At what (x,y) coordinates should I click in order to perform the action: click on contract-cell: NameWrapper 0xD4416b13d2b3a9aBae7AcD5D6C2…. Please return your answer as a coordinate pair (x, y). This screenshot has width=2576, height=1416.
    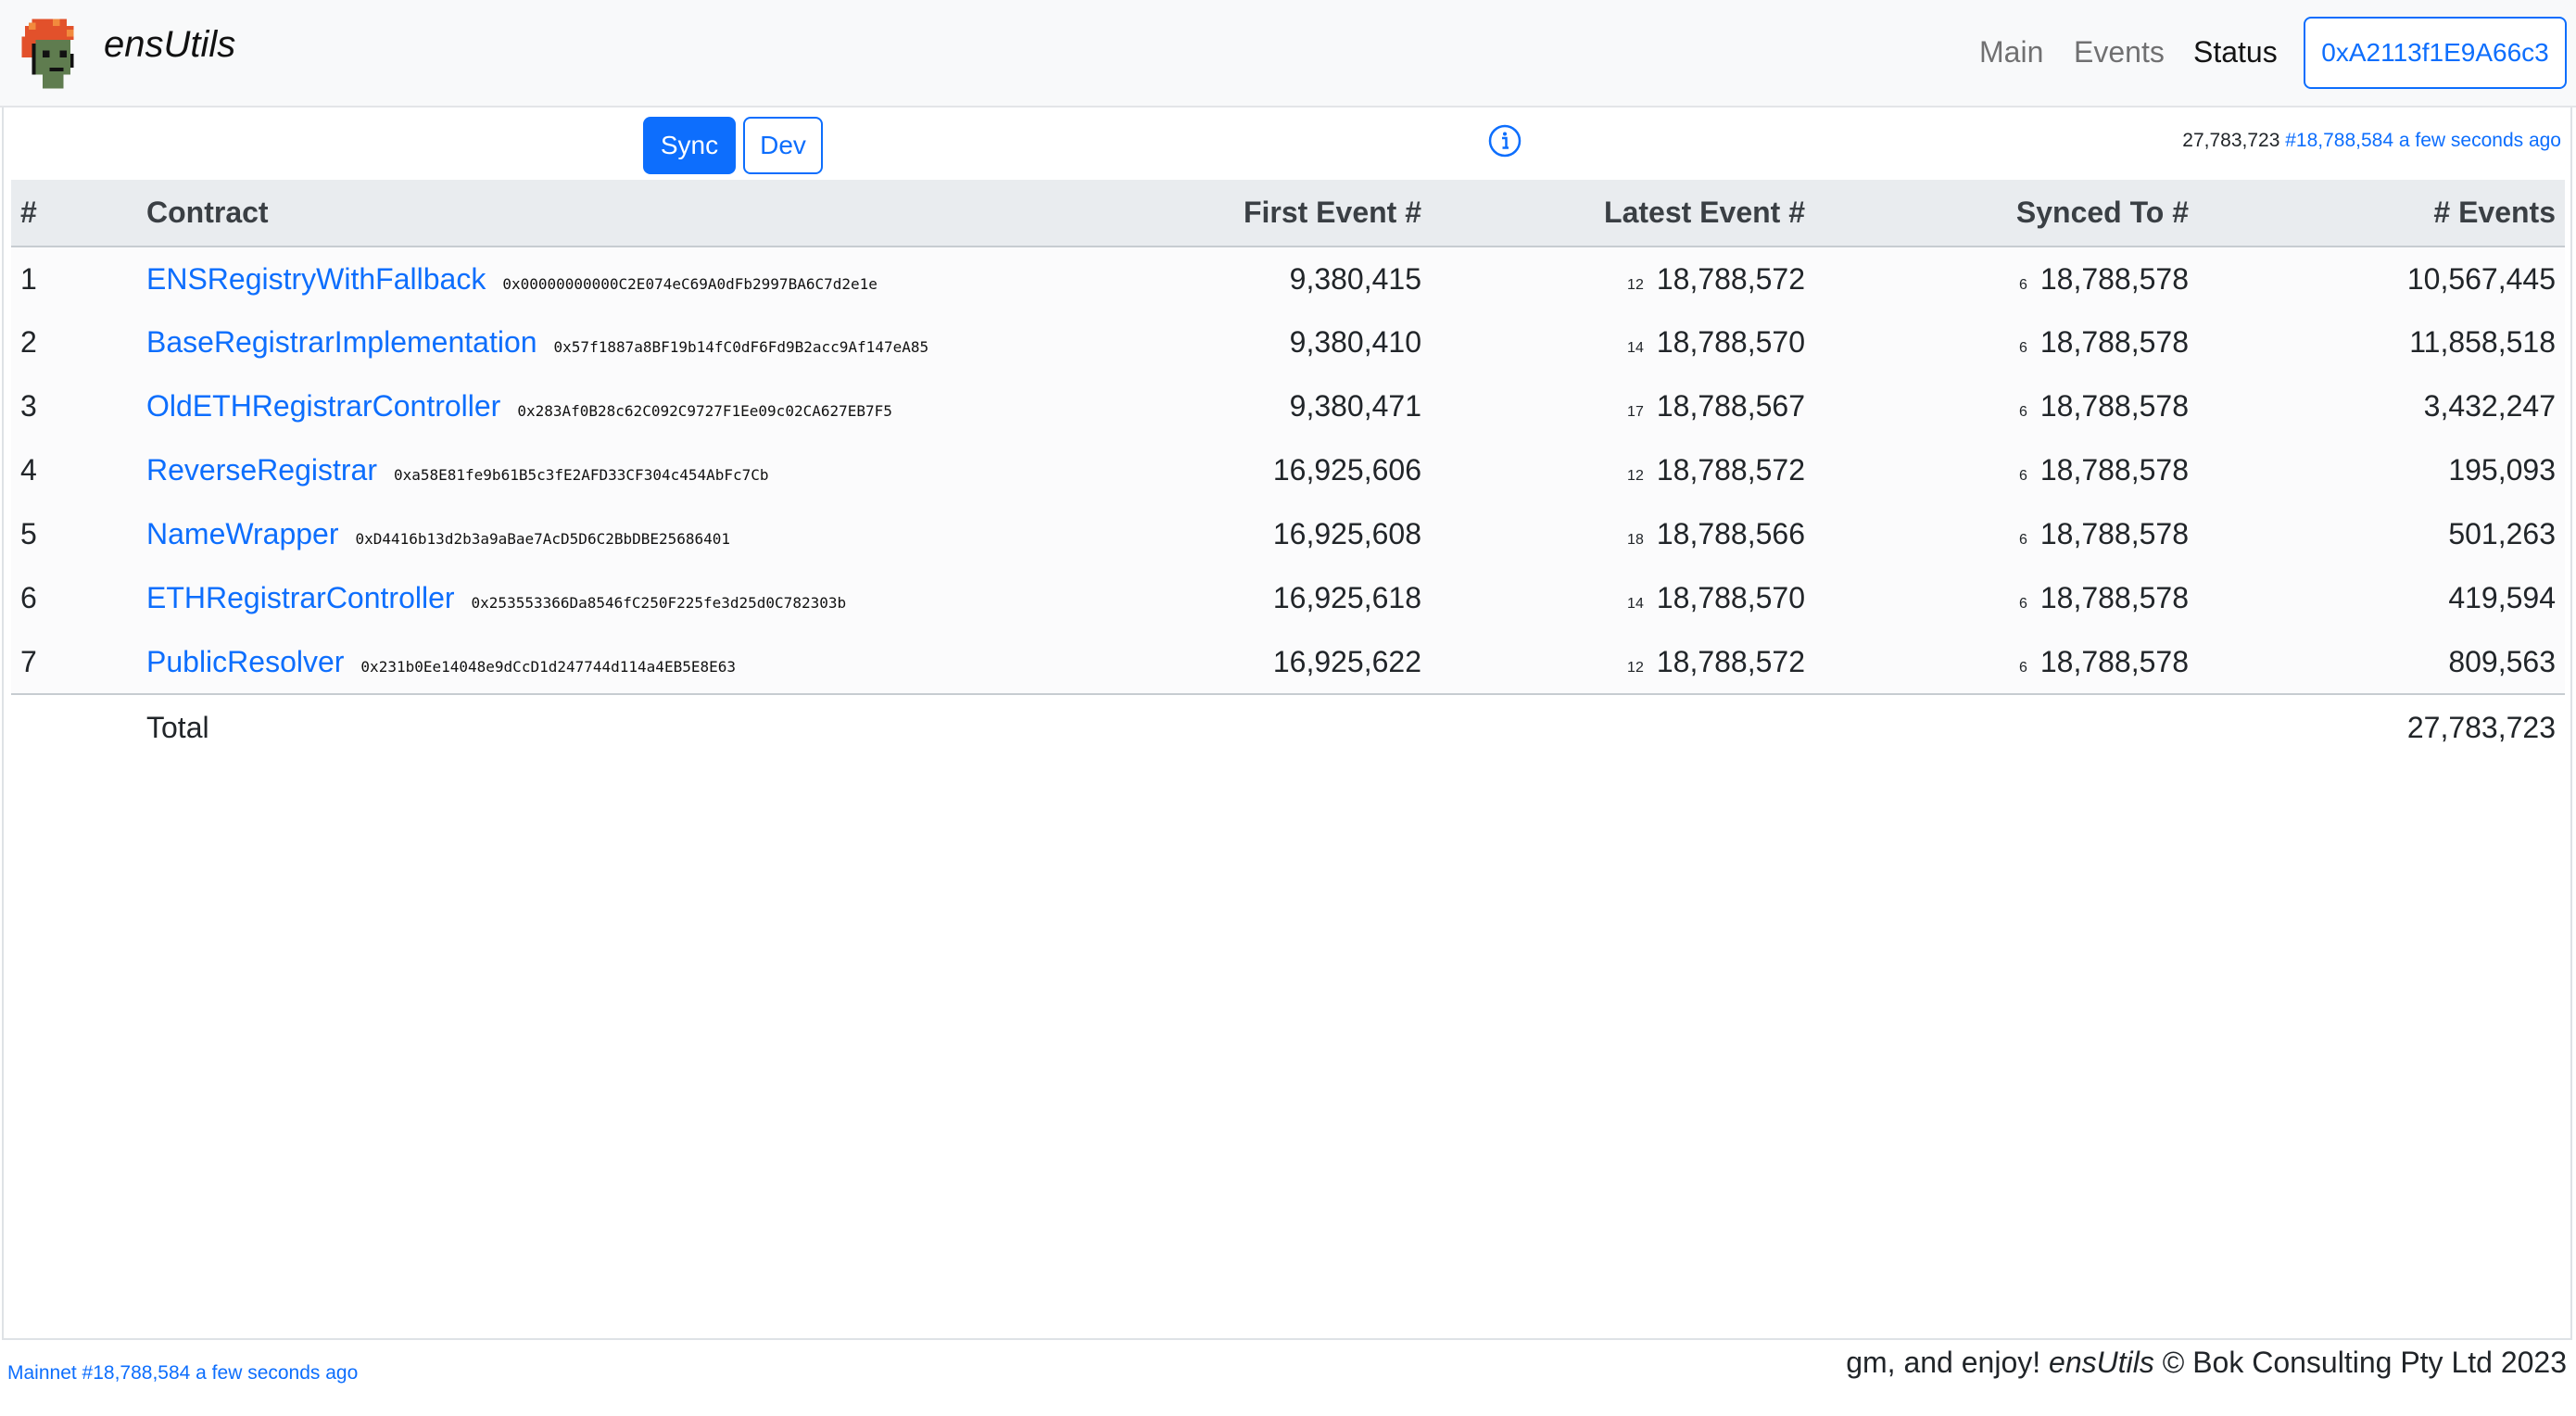
    Looking at the image, I should click on (536, 534).